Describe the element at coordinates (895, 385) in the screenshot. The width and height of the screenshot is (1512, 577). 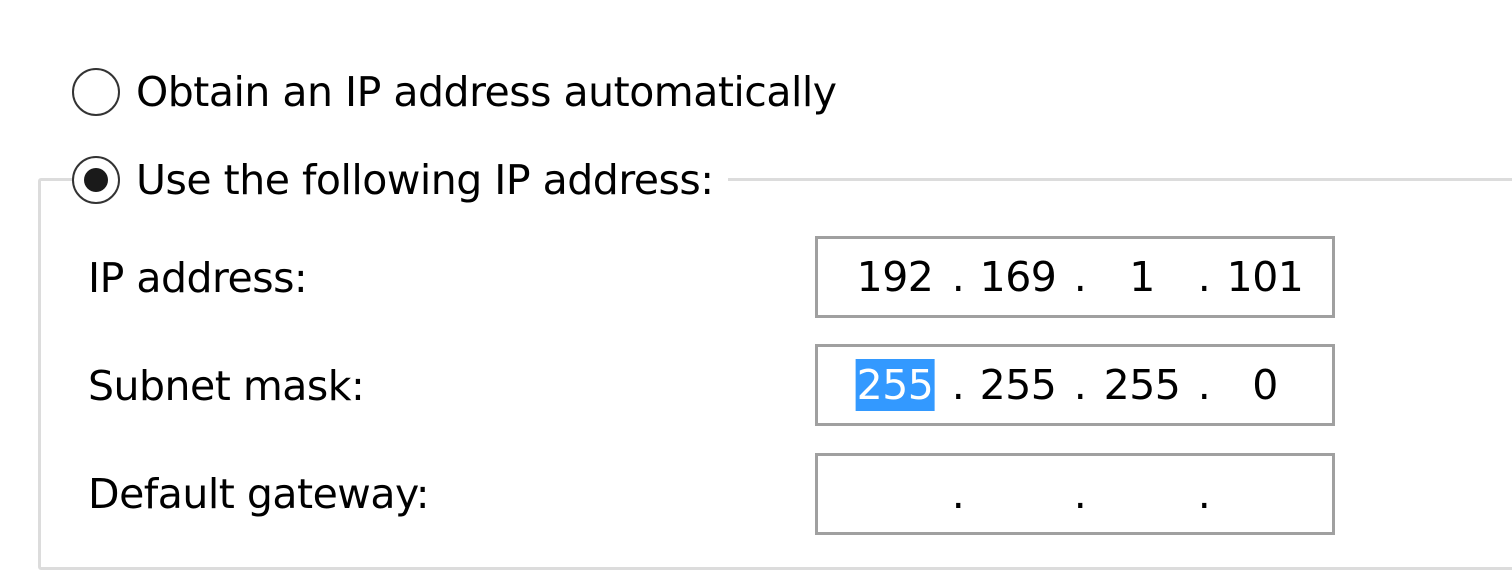
I see `subnet-mask-octet-1-selected: 255` at that location.